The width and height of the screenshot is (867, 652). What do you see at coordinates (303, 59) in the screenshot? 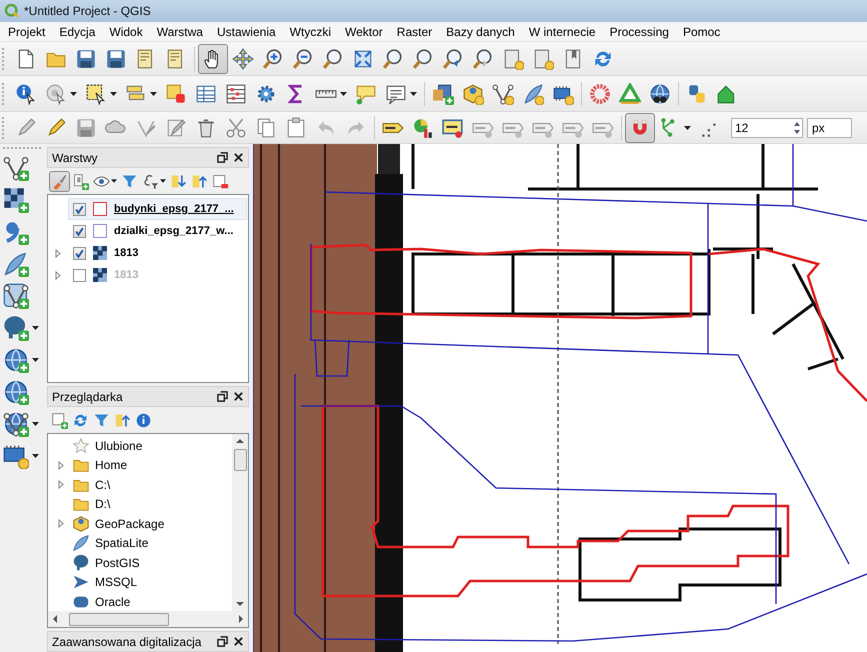
I see `zoom-out-icon` at bounding box center [303, 59].